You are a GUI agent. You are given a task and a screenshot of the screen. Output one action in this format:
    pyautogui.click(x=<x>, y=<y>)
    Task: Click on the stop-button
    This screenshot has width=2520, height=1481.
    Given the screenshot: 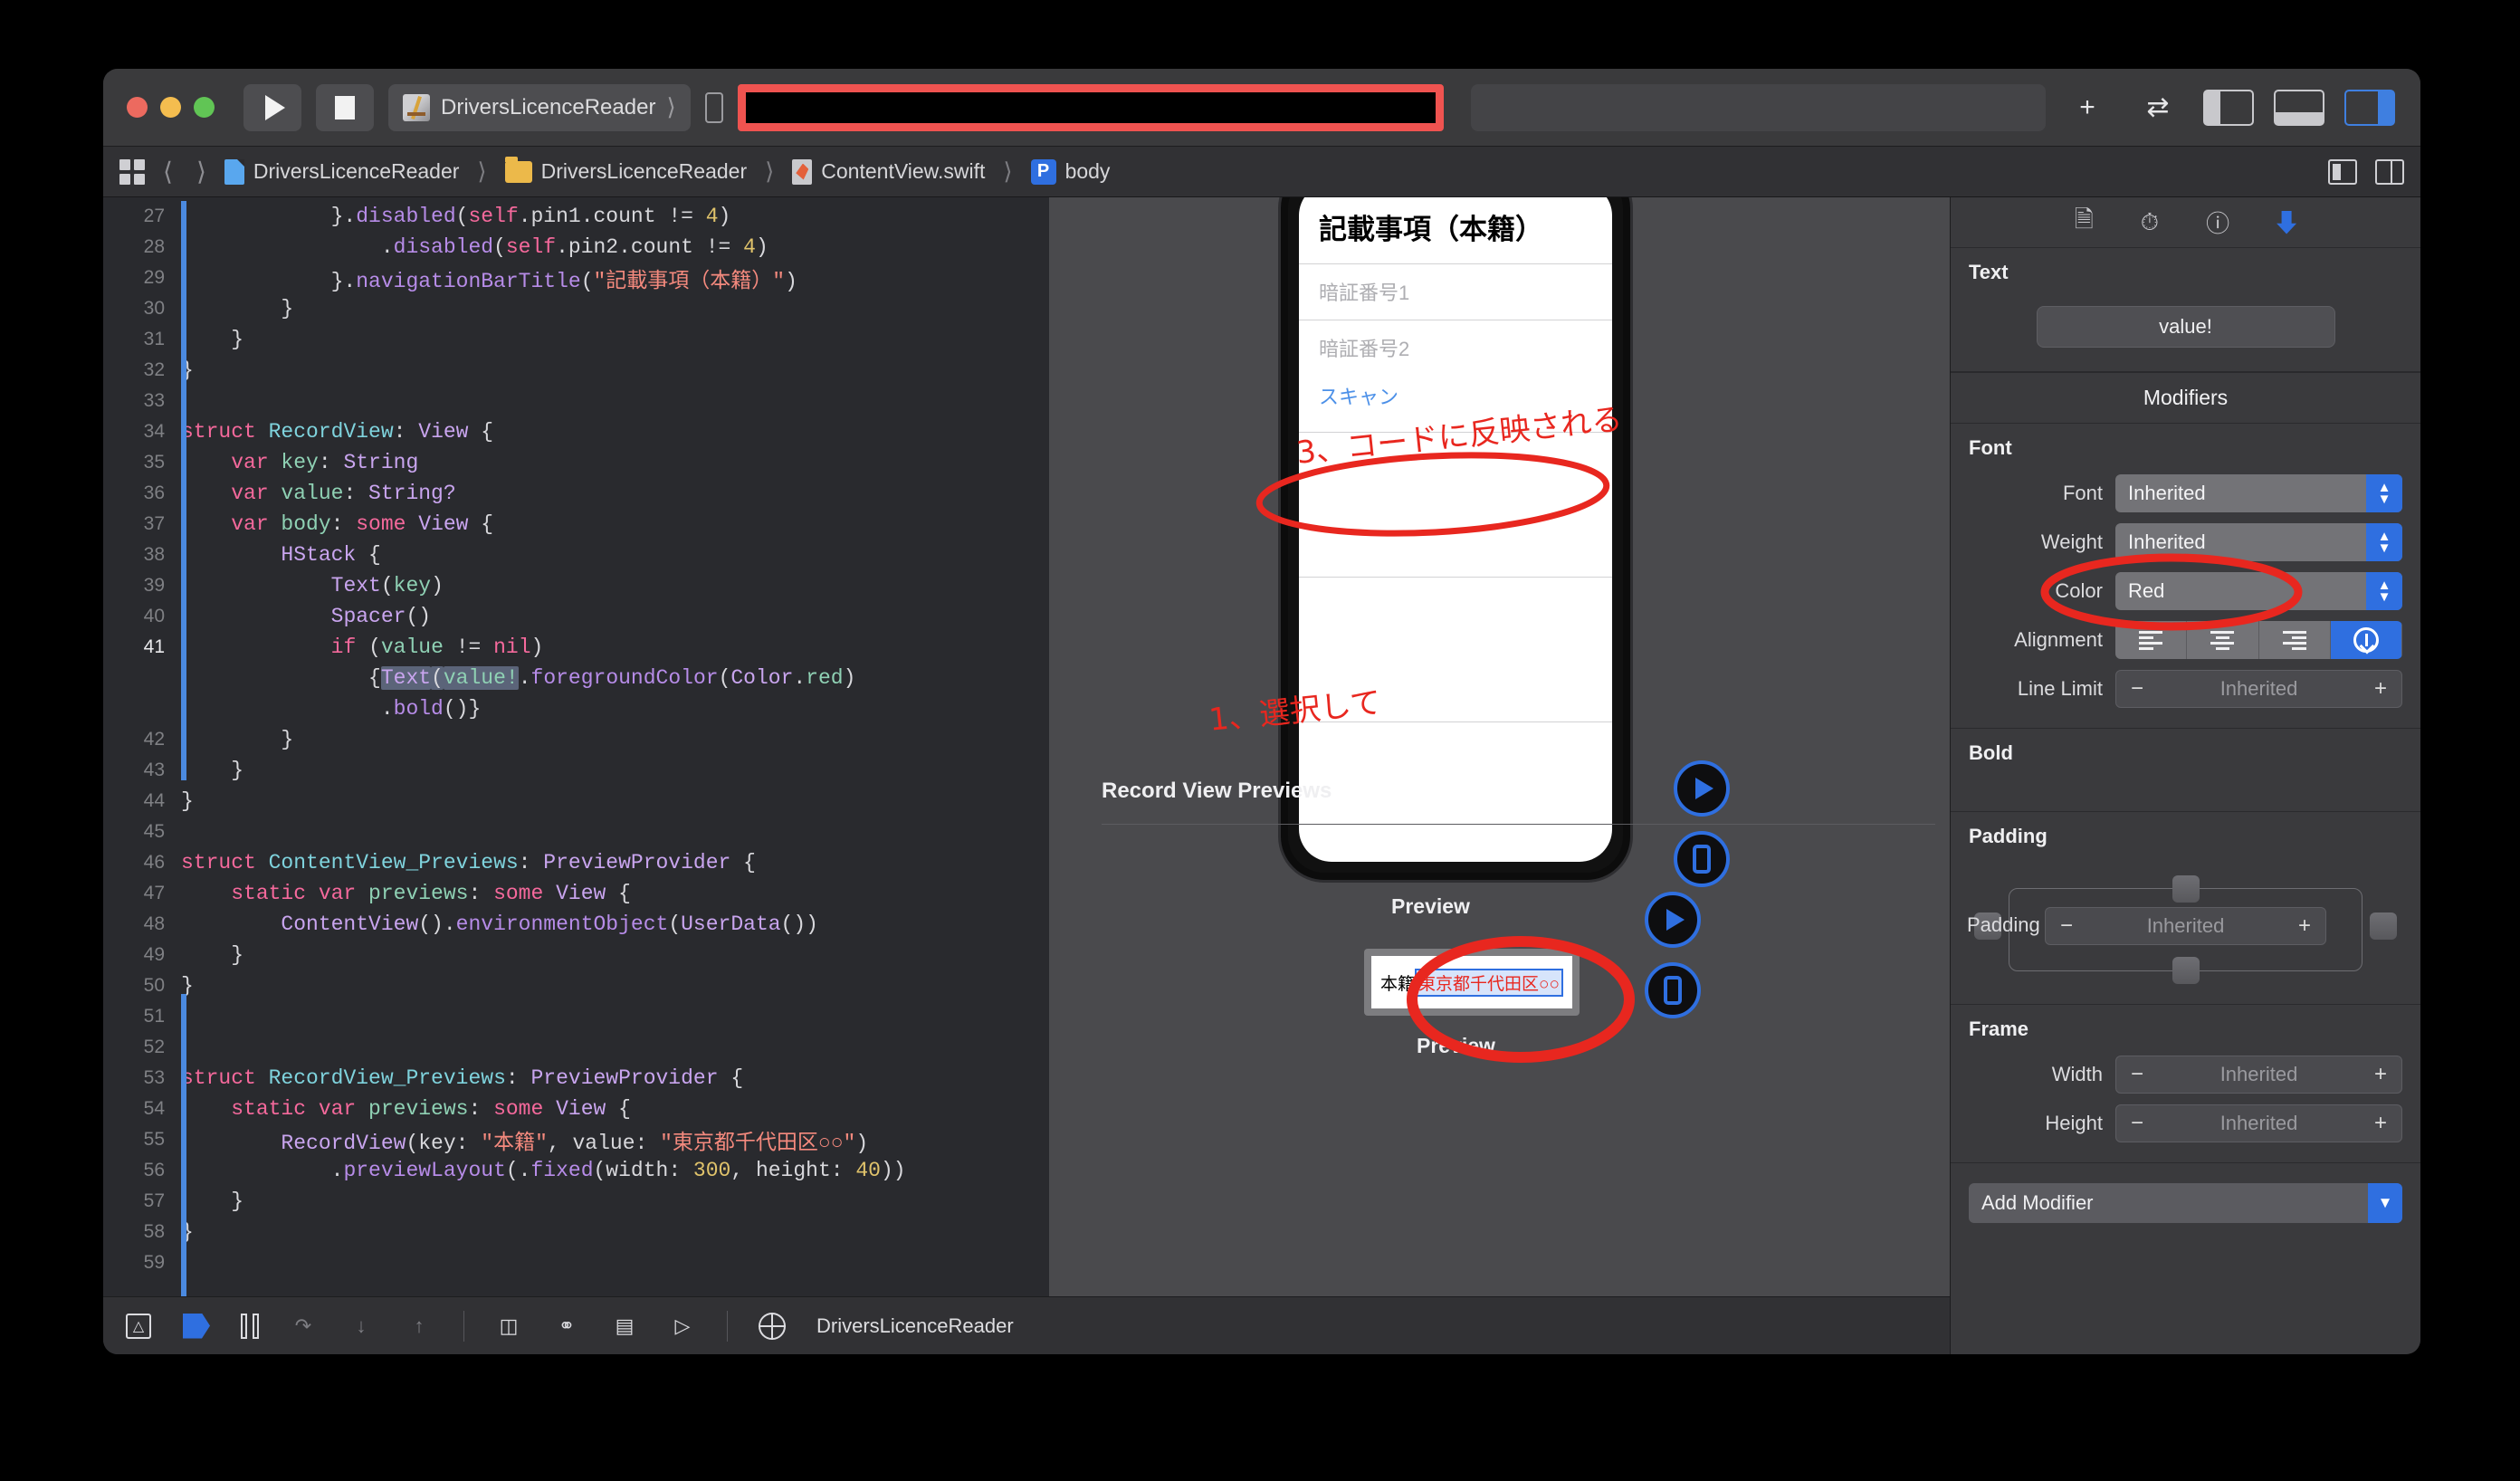 What is the action you would take?
    pyautogui.click(x=345, y=107)
    